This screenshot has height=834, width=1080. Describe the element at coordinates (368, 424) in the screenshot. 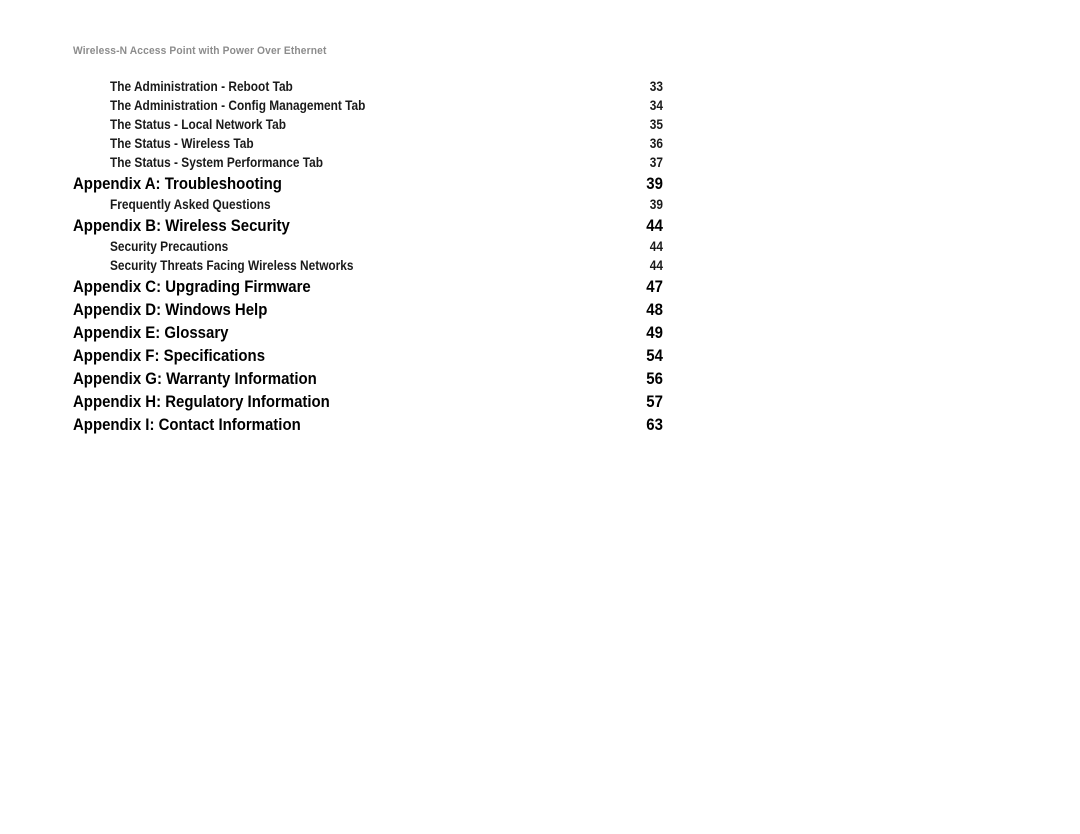

I see `toc-entry: Appendix I: Contact Information 63` at that location.